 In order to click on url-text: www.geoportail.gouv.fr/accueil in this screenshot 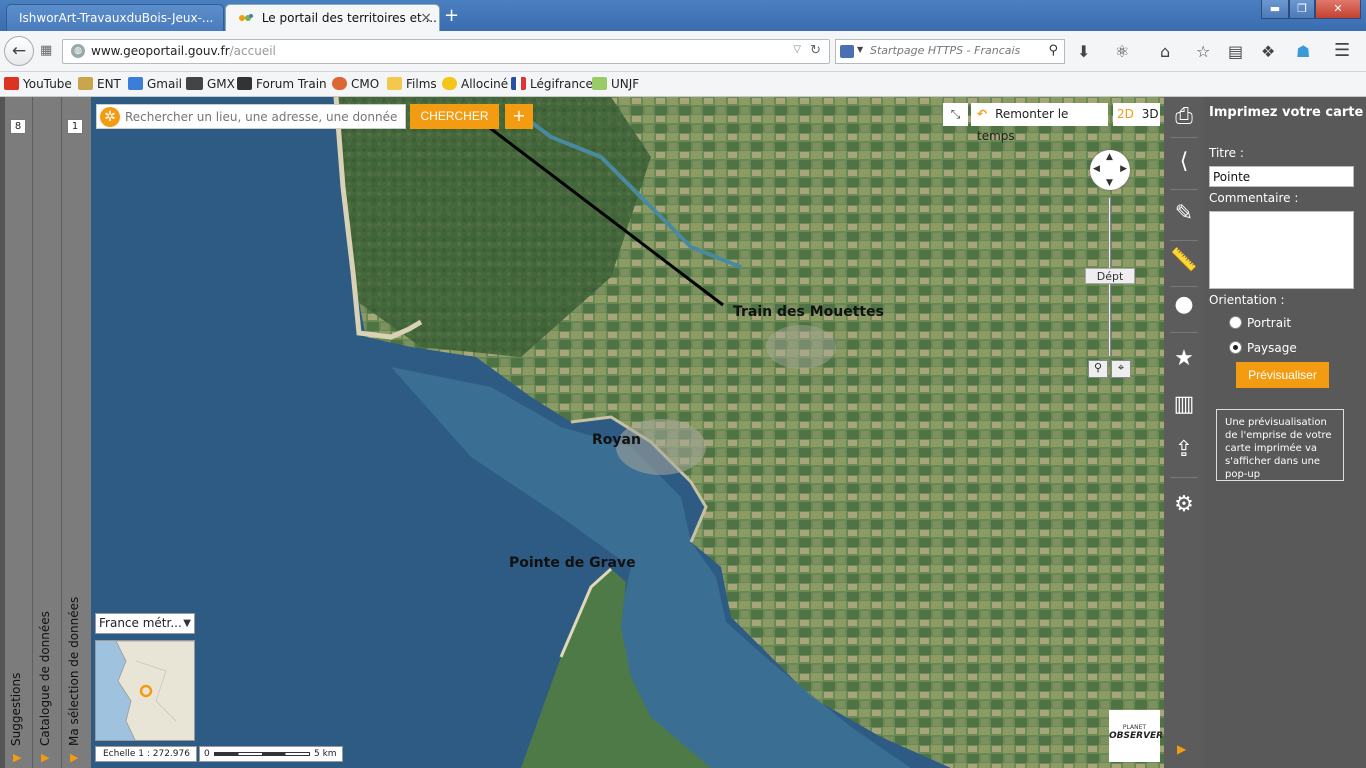, I will do `click(183, 51)`.